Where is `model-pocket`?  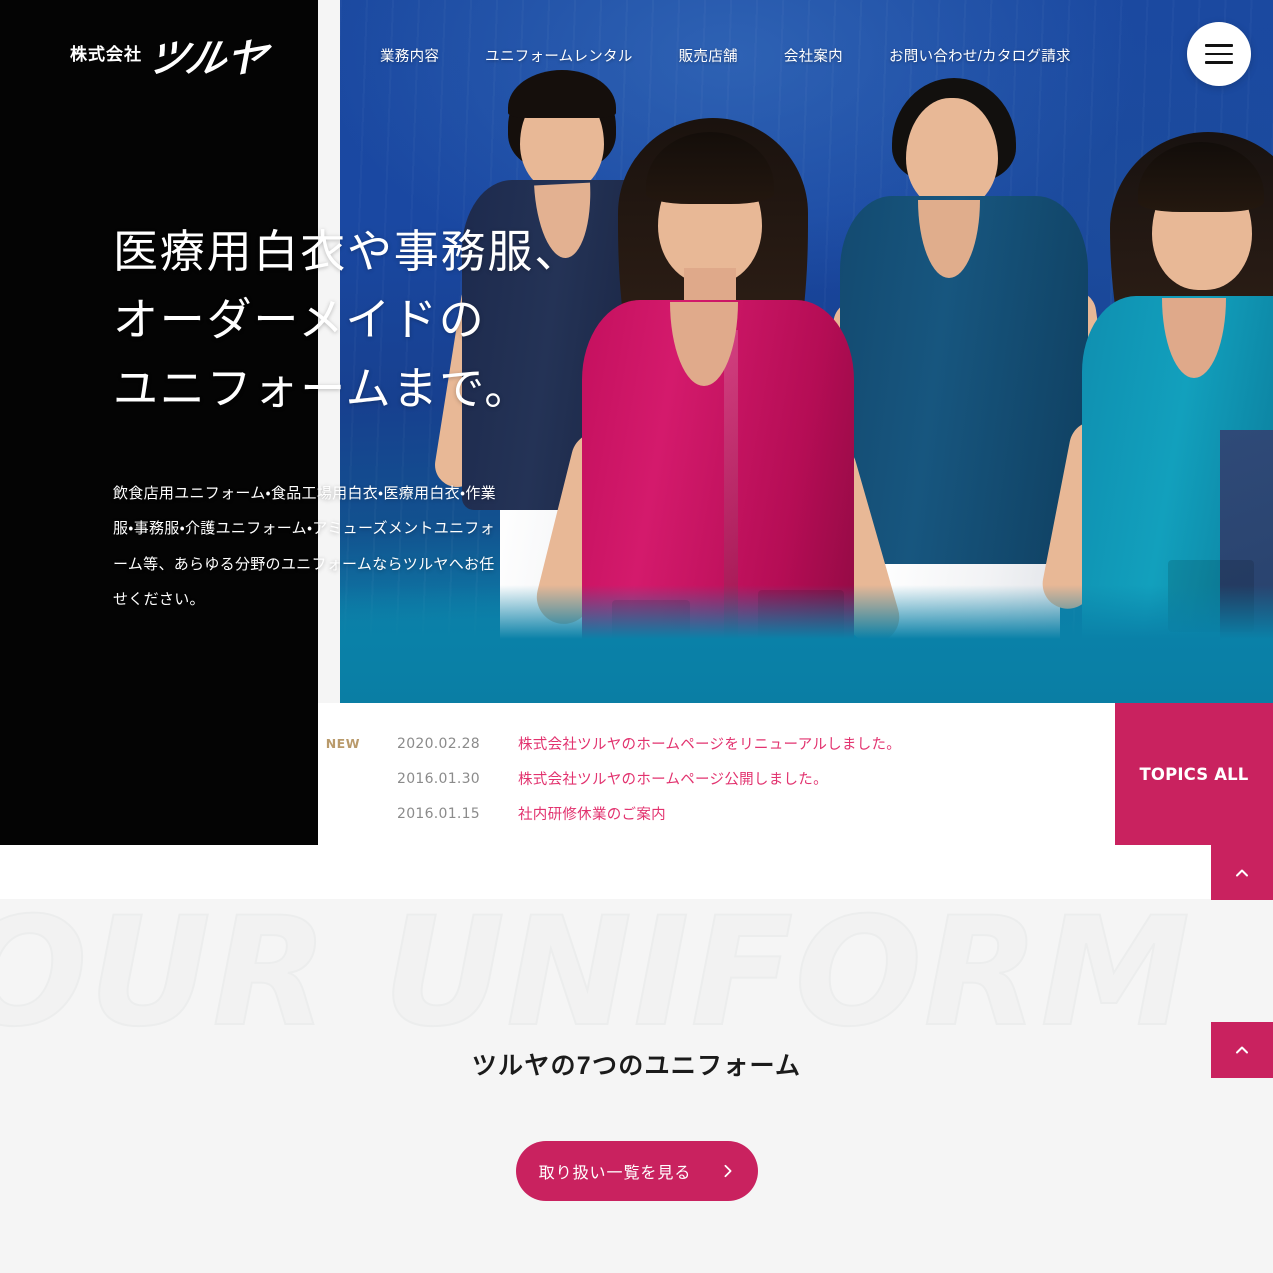 model-pocket is located at coordinates (1211, 596).